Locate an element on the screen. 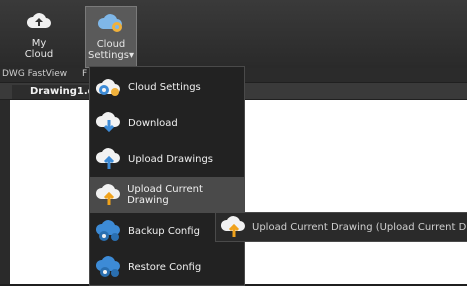 This screenshot has width=467, height=286. cloud-download-icon is located at coordinates (109, 123).